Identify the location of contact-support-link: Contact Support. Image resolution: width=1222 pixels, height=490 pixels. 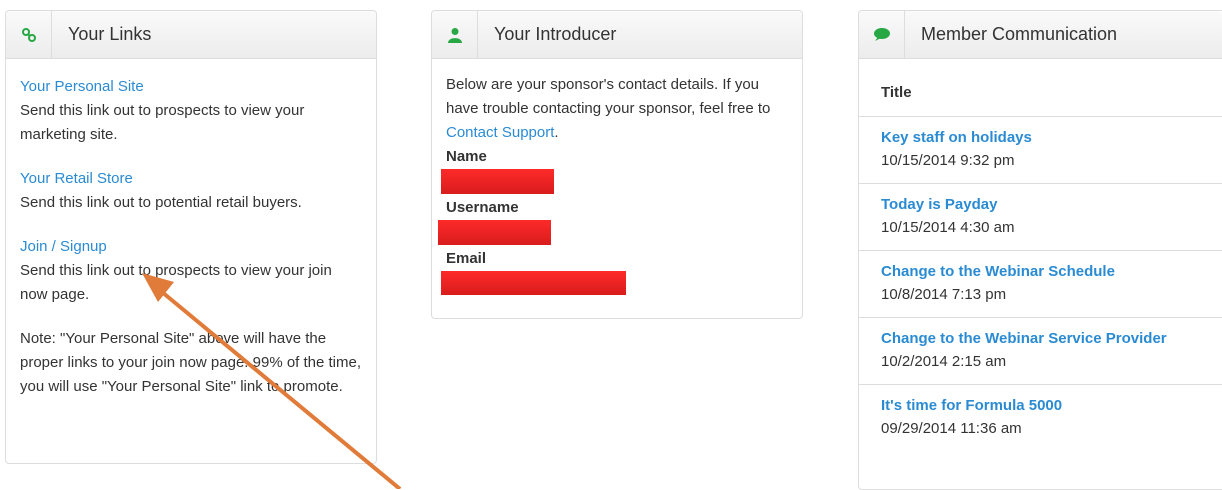
(500, 132).